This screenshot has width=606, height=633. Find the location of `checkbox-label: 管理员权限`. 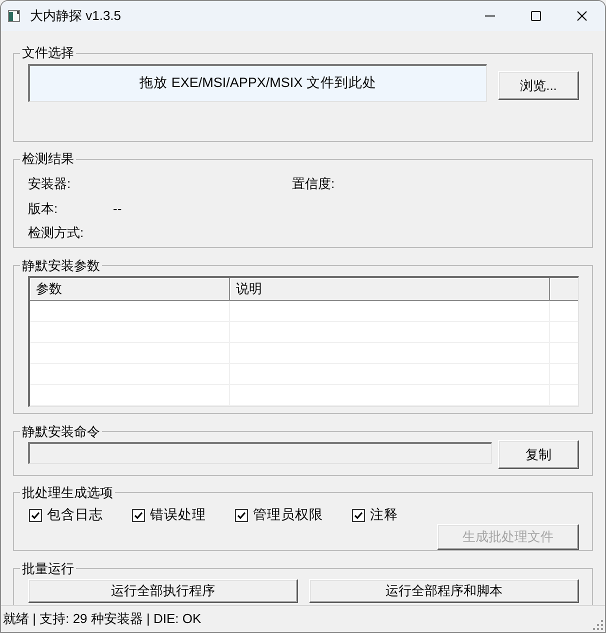

checkbox-label: 管理员权限 is located at coordinates (288, 515).